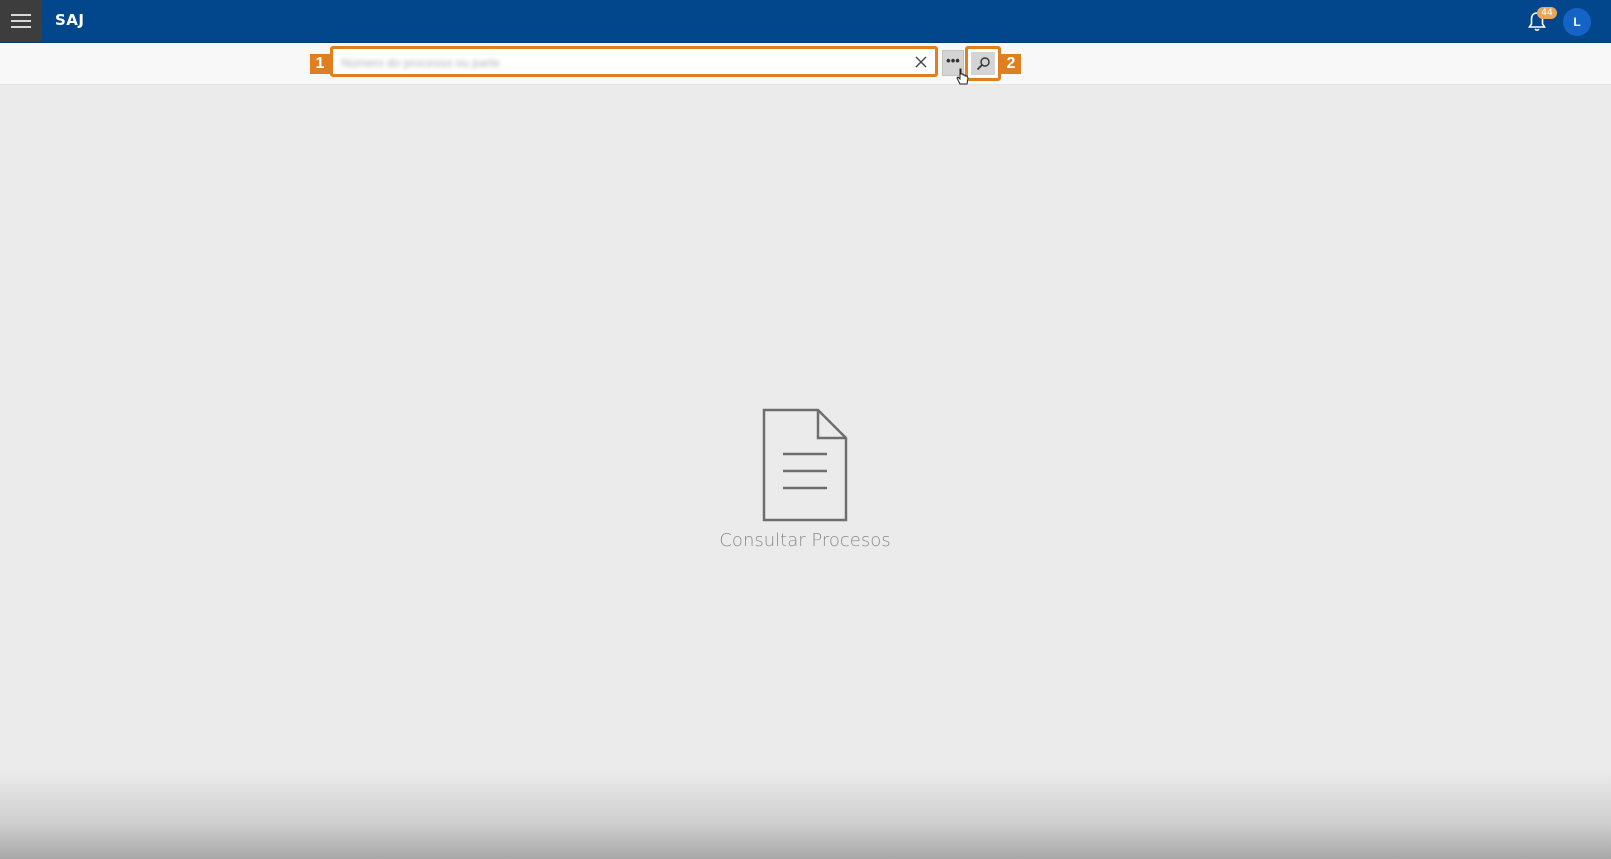 This screenshot has width=1611, height=859. I want to click on app-brand: SAJ, so click(70, 20).